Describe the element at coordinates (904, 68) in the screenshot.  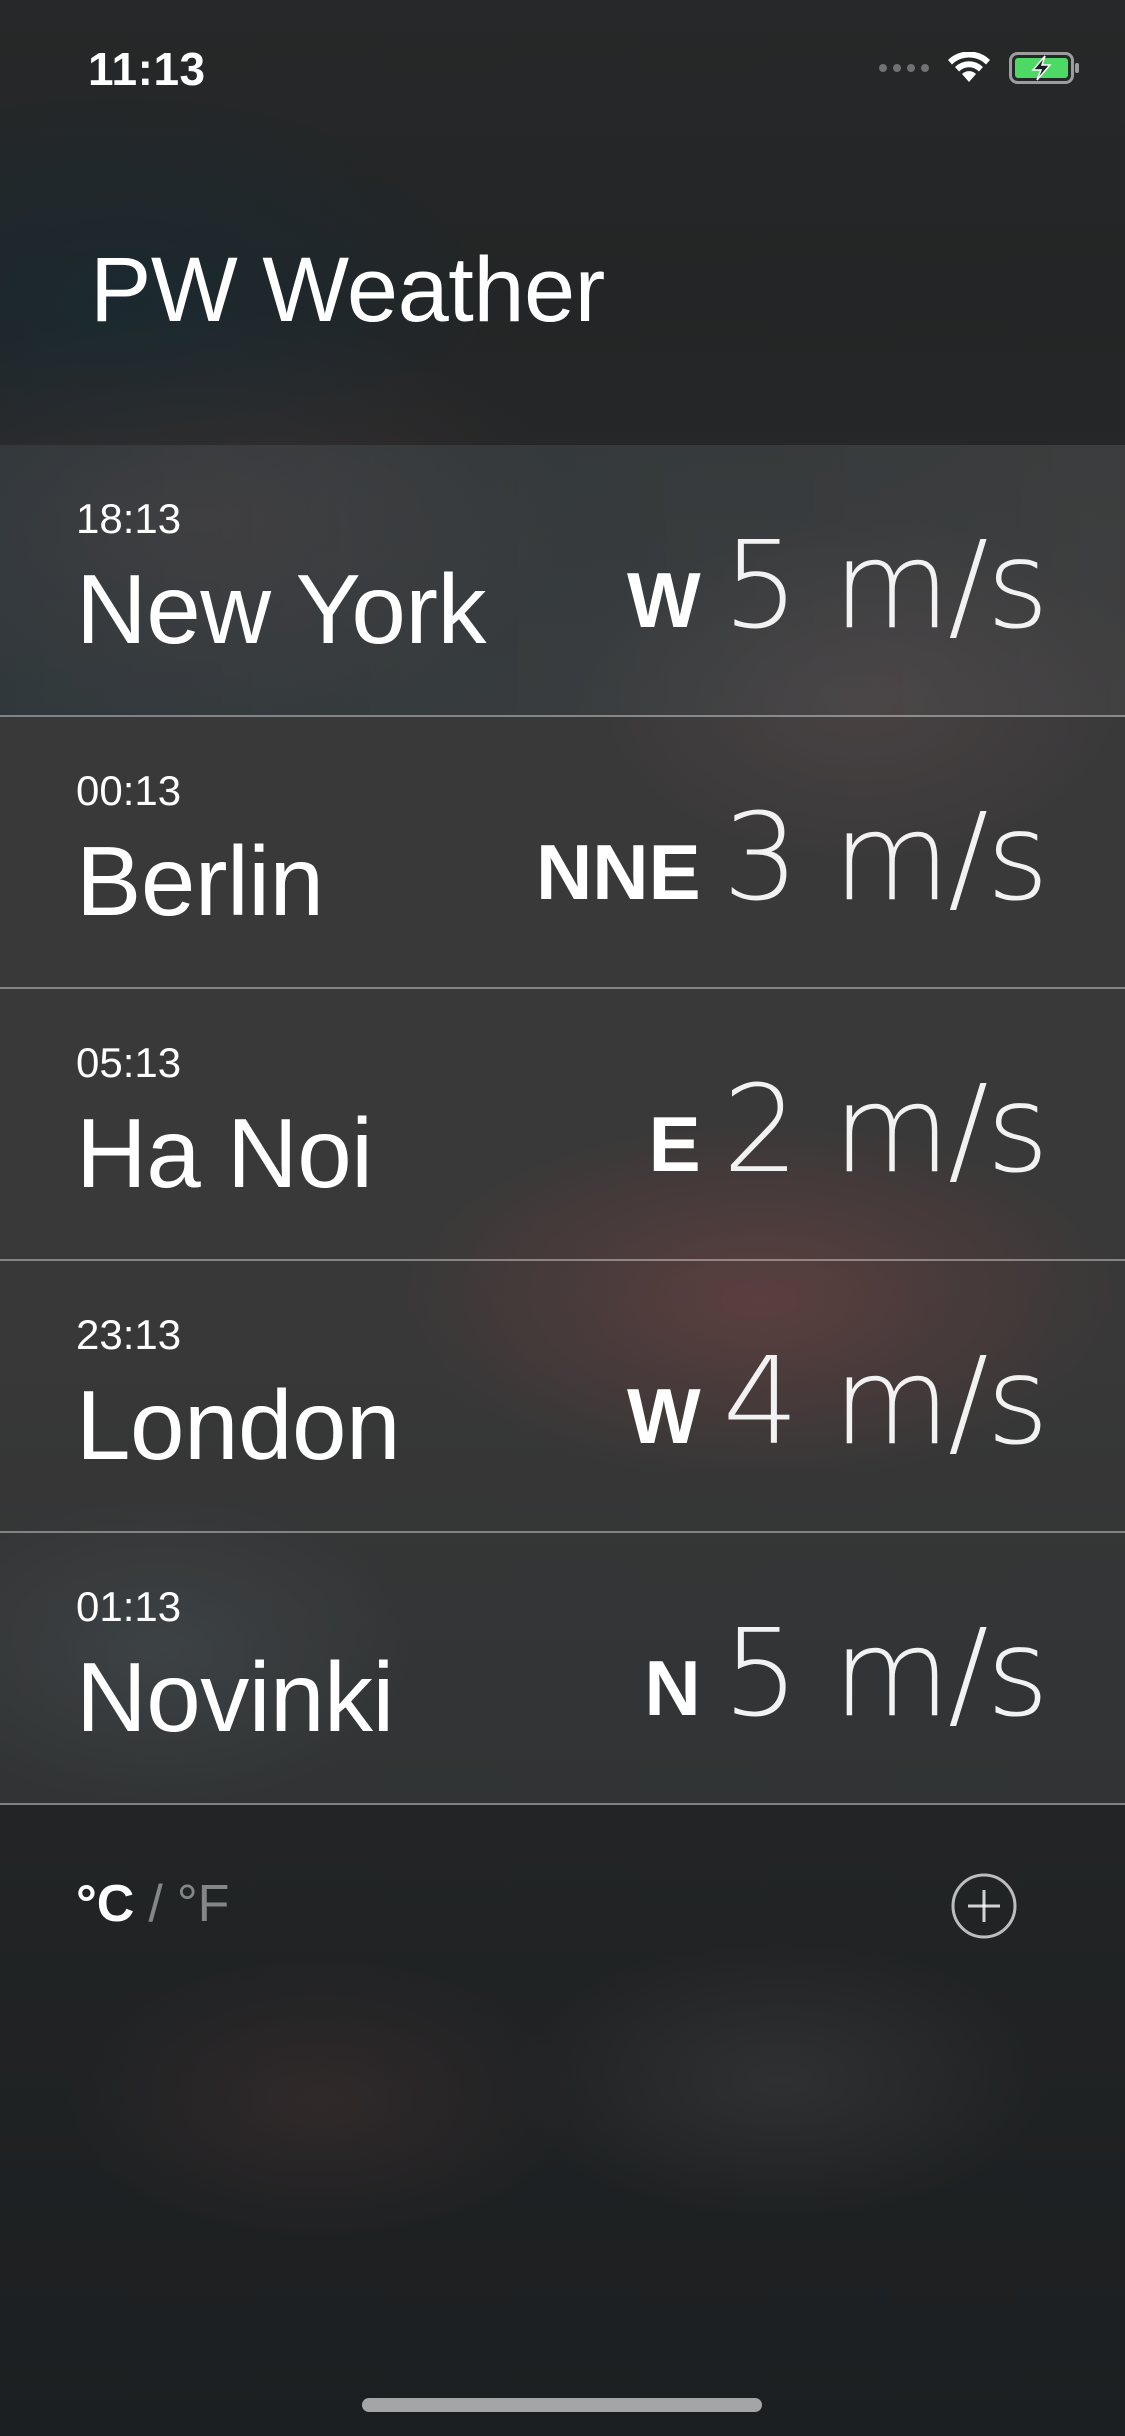
I see `signal-icon` at that location.